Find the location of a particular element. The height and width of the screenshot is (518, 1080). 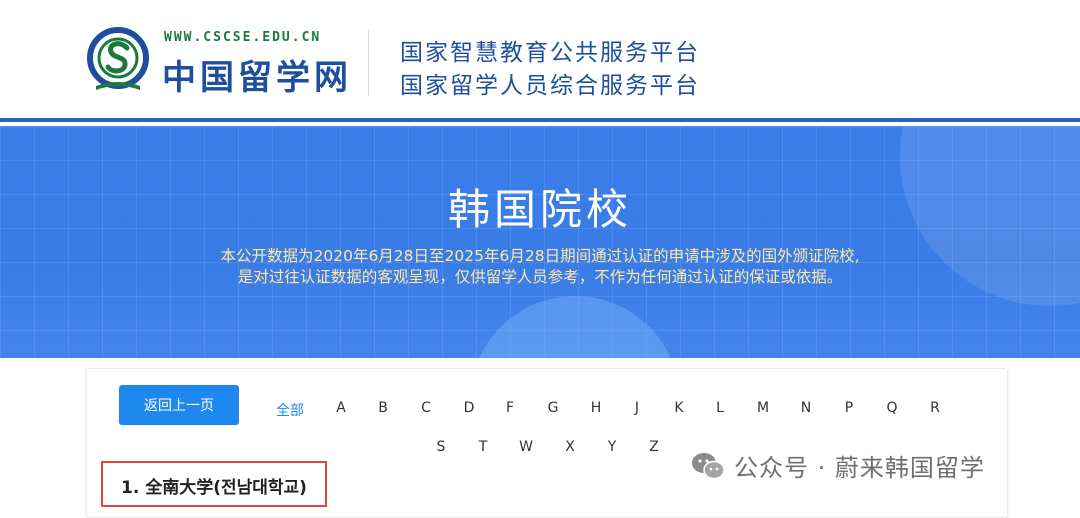

filter-letter-t: T is located at coordinates (483, 447).